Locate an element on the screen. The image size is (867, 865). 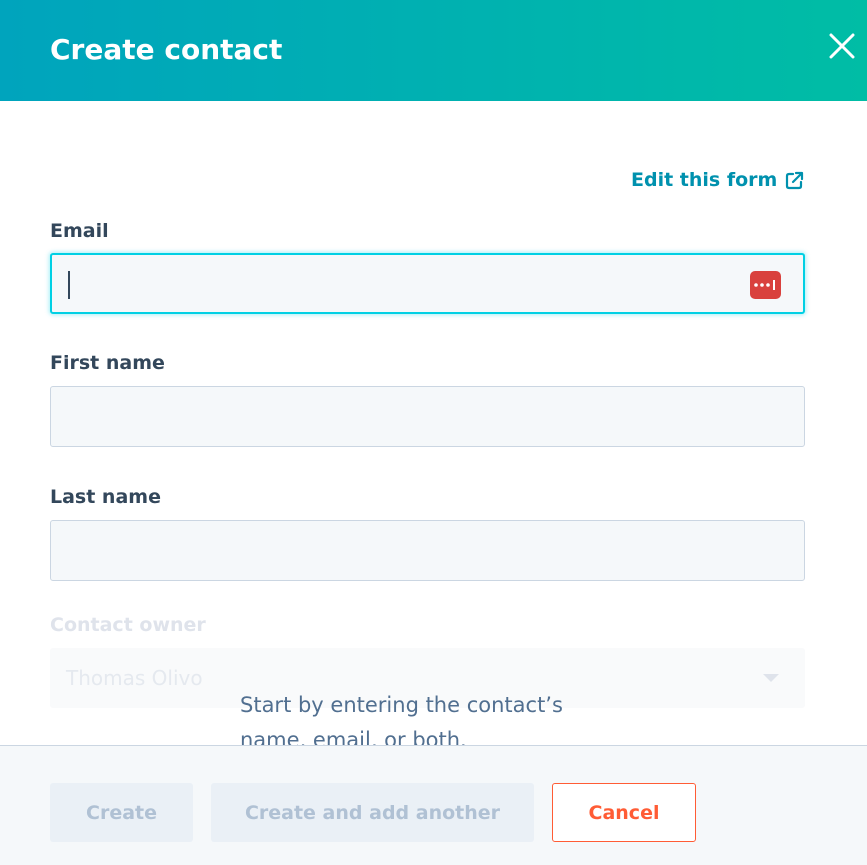
email-label: Email is located at coordinates (79, 231).